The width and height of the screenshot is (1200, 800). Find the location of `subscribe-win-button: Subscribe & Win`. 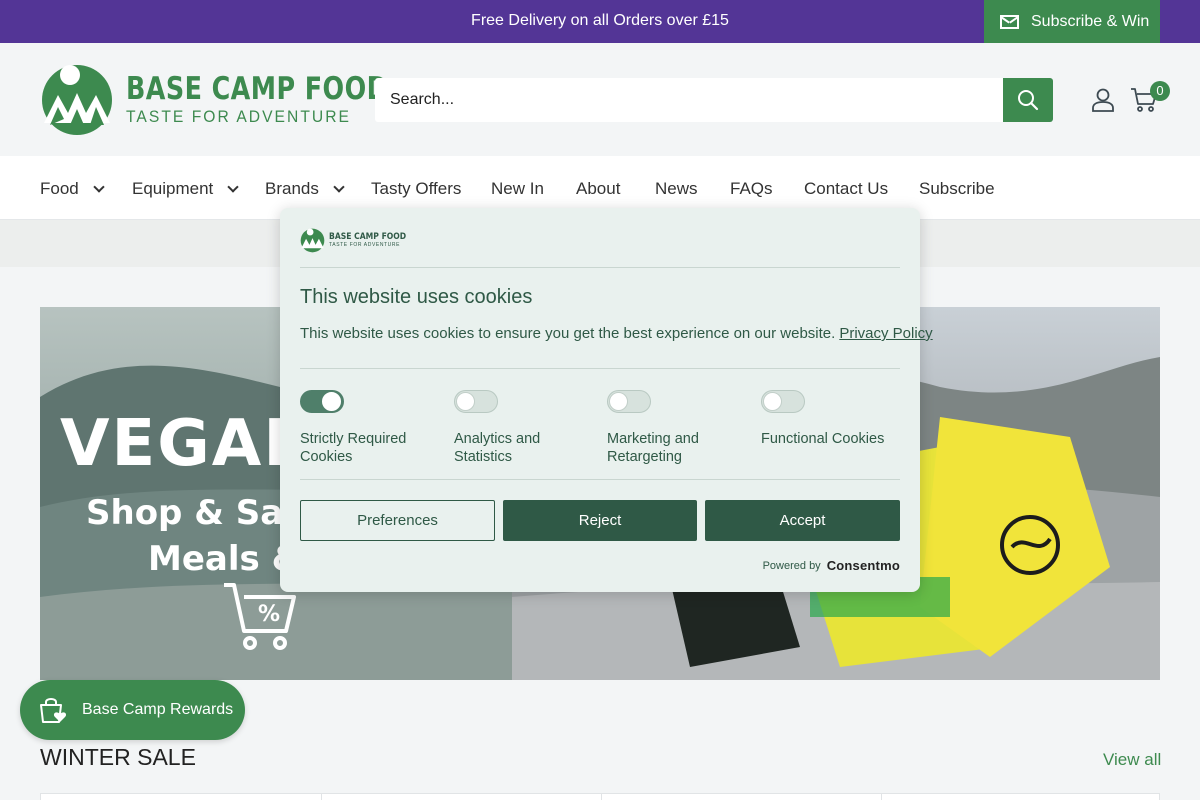

subscribe-win-button: Subscribe & Win is located at coordinates (1072, 21).